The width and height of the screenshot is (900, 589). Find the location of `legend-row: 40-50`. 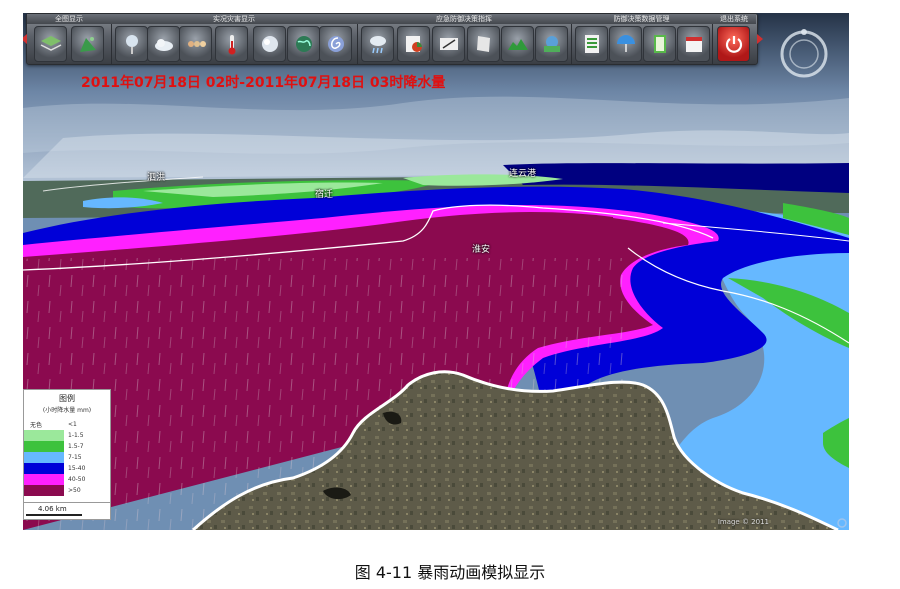

legend-row: 40-50 is located at coordinates (67, 479).